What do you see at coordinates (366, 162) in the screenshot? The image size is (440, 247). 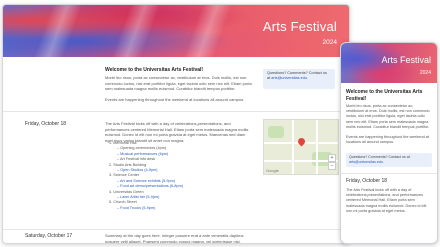 I see `mobile-contact-email-link: arts@universitas.edu.` at bounding box center [366, 162].